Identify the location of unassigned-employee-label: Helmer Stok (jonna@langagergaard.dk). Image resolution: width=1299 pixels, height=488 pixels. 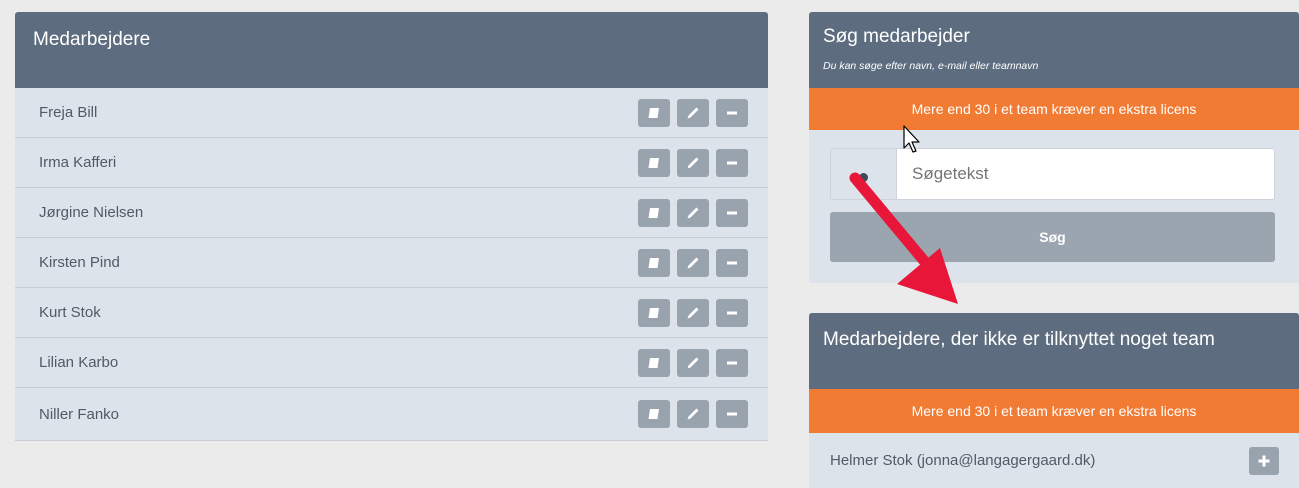
(963, 460).